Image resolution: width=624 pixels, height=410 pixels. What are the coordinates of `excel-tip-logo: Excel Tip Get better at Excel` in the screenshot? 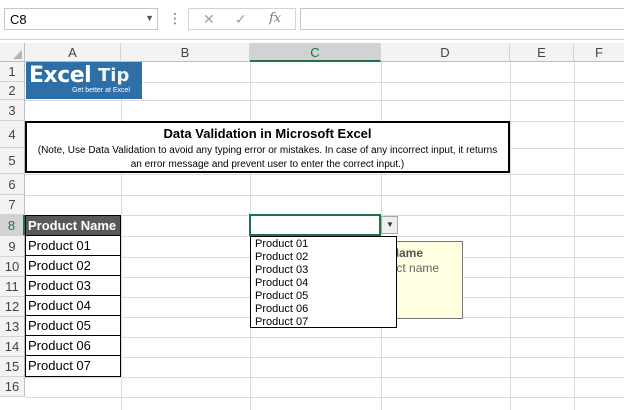 It's located at (84, 80).